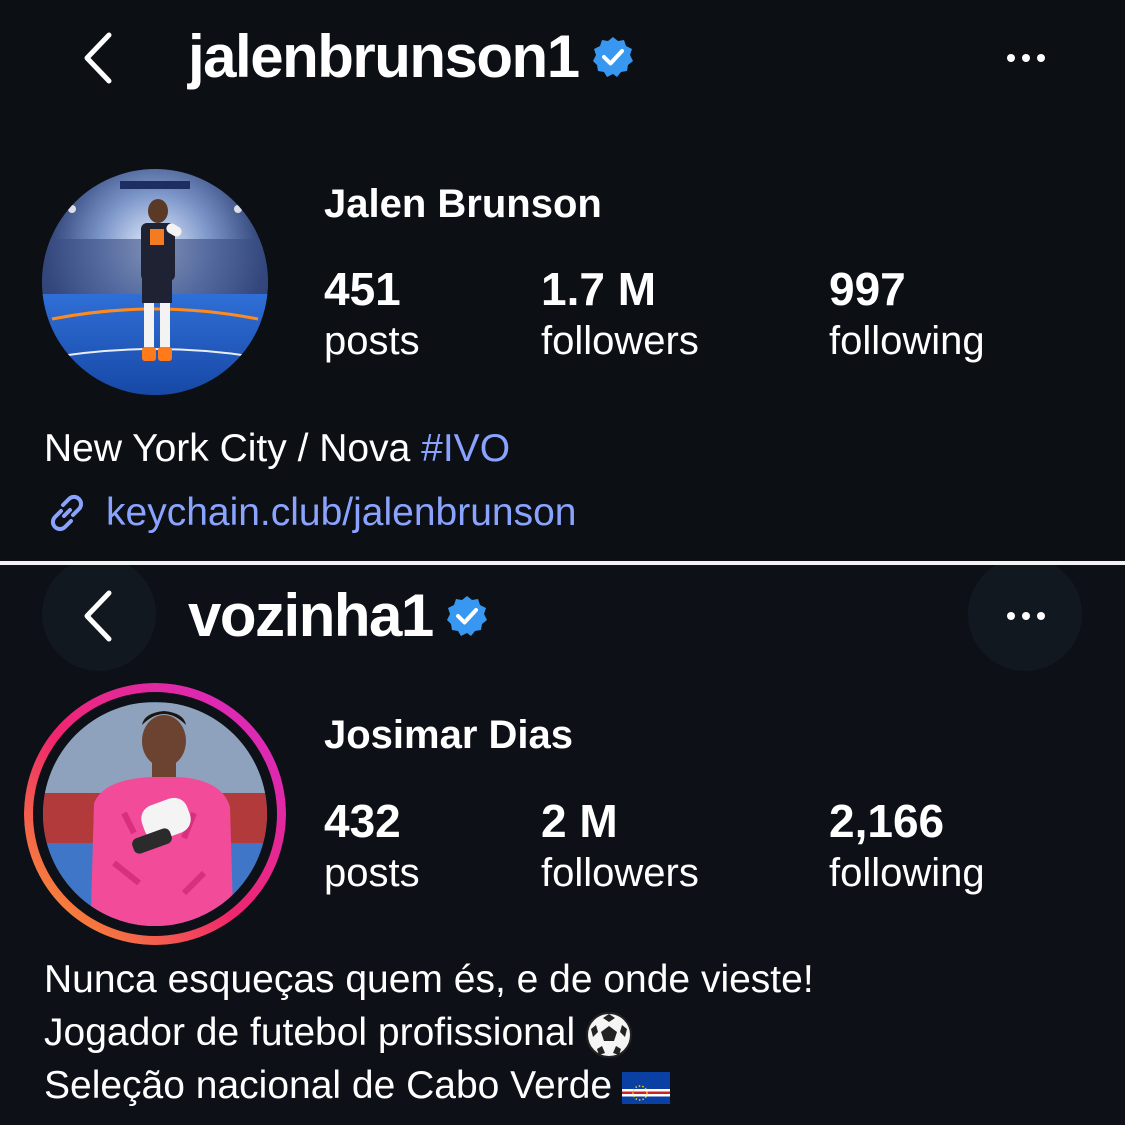 This screenshot has height=1125, width=1125. What do you see at coordinates (362, 821) in the screenshot?
I see `stat-value: 432` at bounding box center [362, 821].